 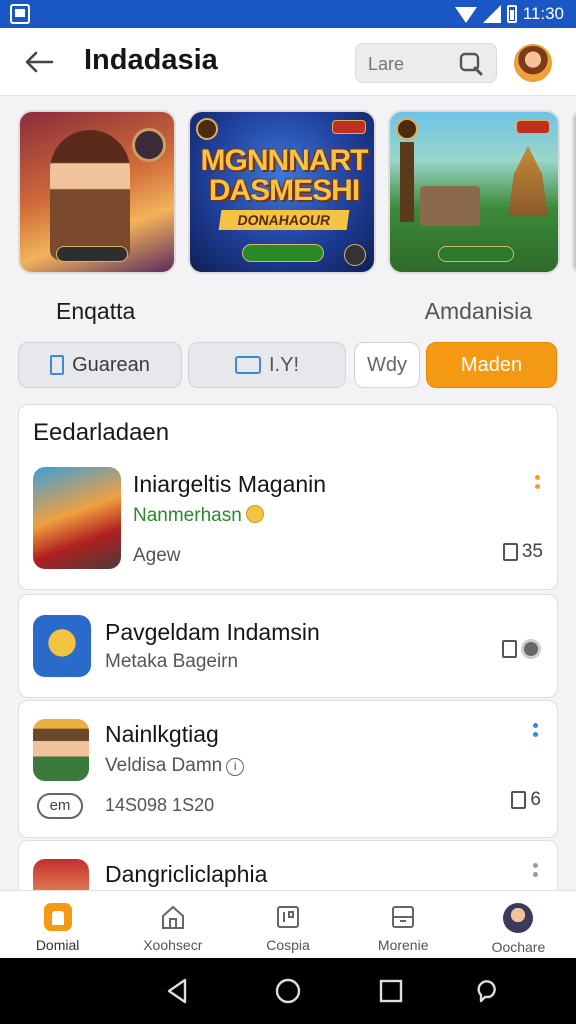 I want to click on stat-value: 6, so click(x=535, y=799).